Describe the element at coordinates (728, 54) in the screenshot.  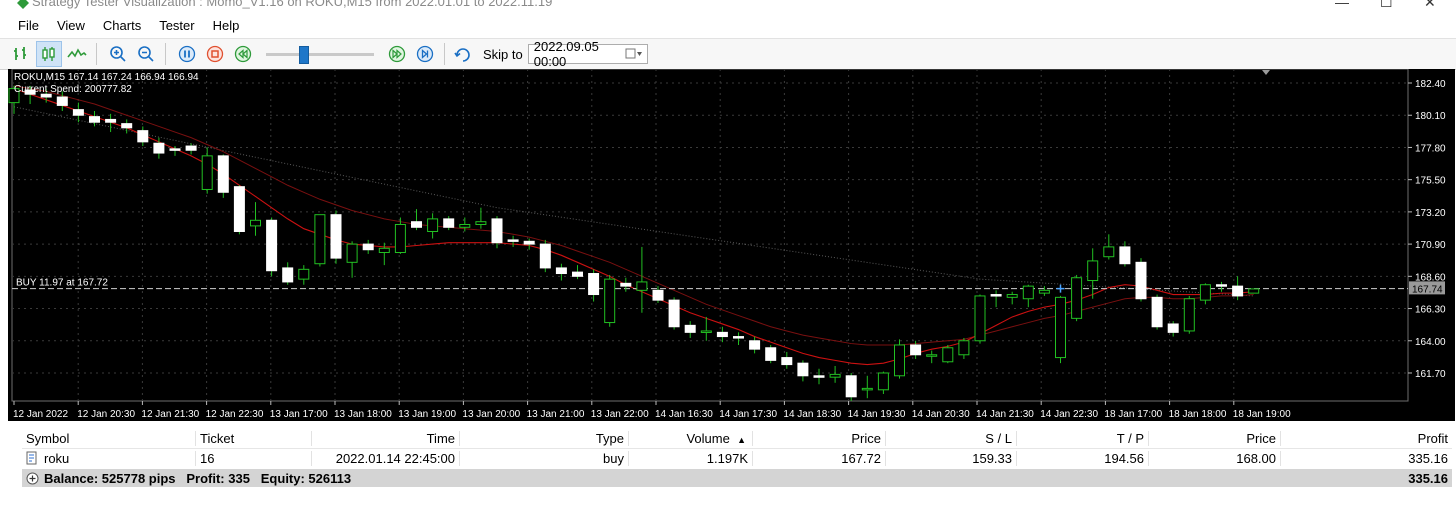
I see `toolbar: Skip to 2022.09.05 00:00` at that location.